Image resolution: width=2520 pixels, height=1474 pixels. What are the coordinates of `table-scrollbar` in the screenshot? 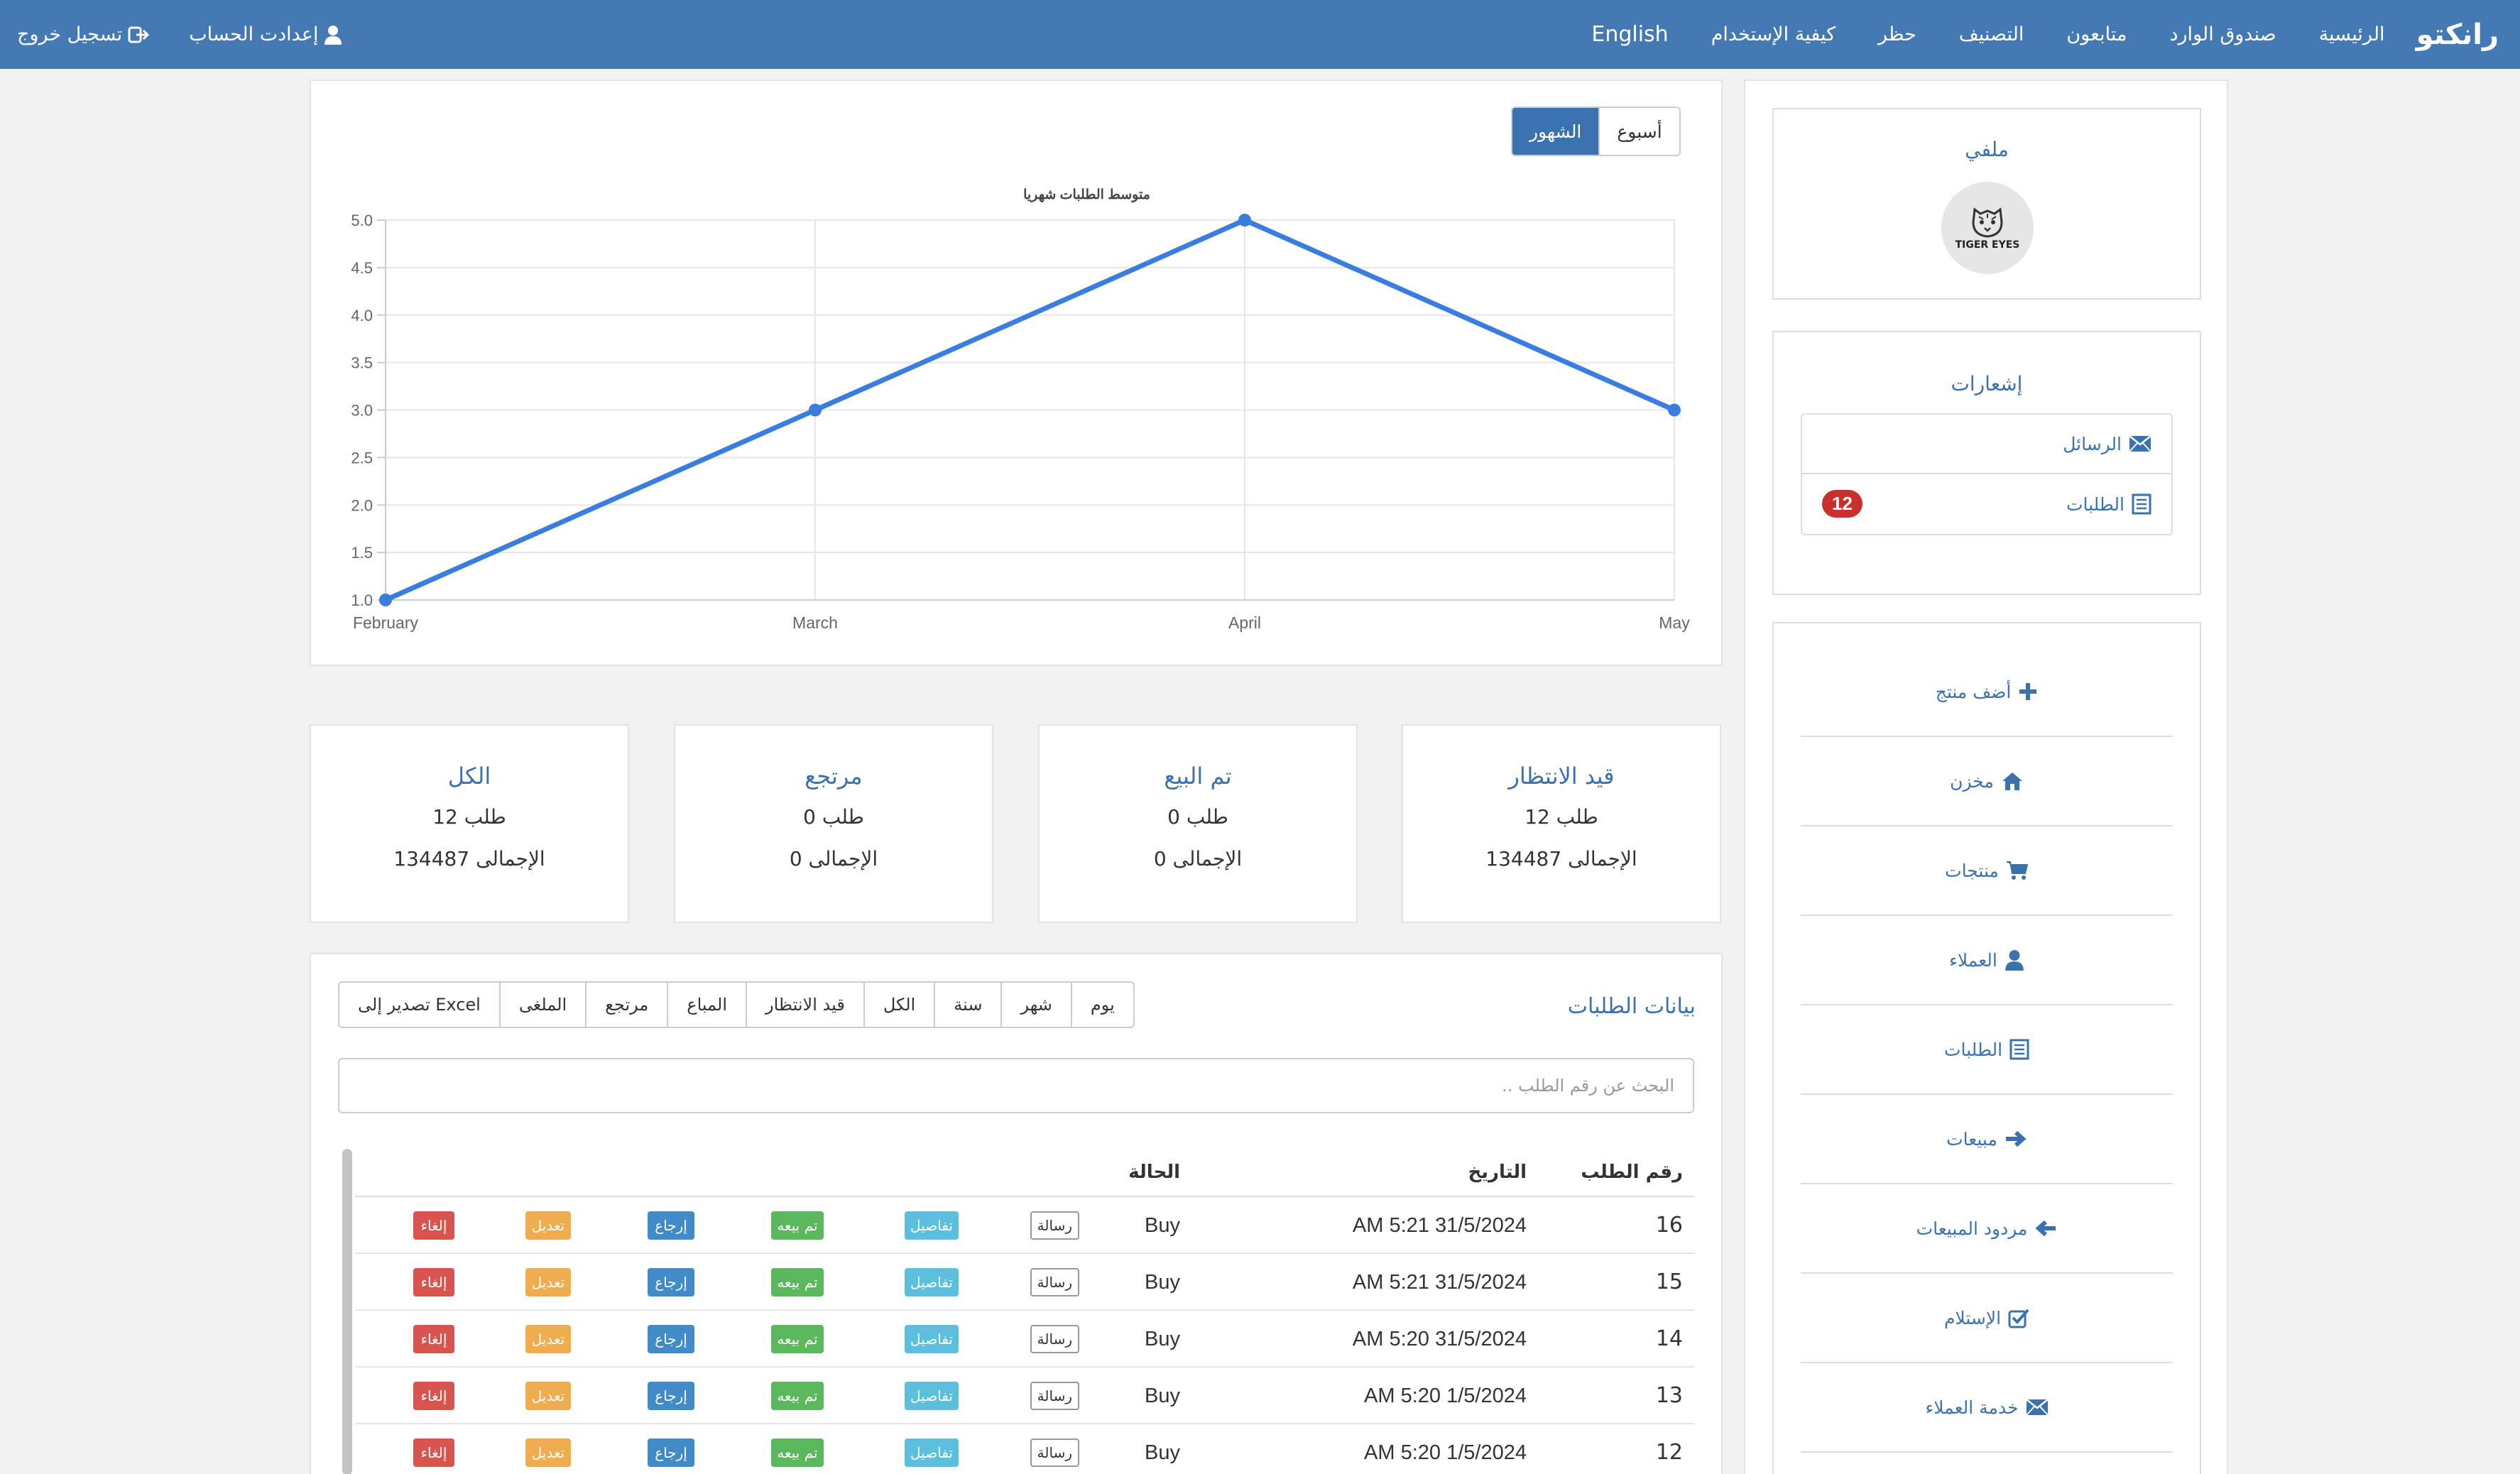 It's located at (347, 1311).